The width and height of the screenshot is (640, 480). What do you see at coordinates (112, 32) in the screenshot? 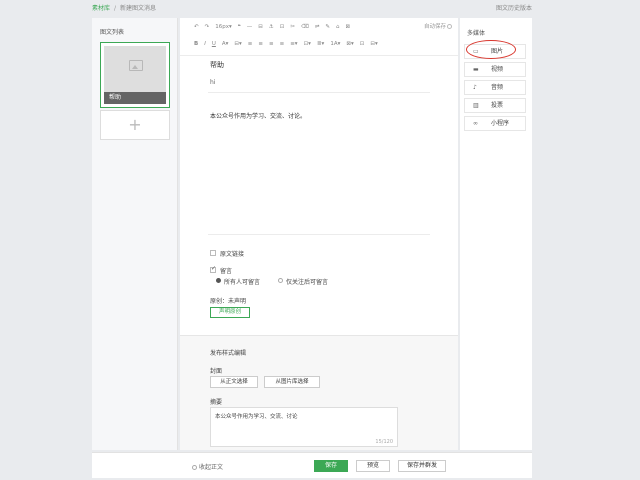
I see `article-list-title: 图文列表` at bounding box center [112, 32].